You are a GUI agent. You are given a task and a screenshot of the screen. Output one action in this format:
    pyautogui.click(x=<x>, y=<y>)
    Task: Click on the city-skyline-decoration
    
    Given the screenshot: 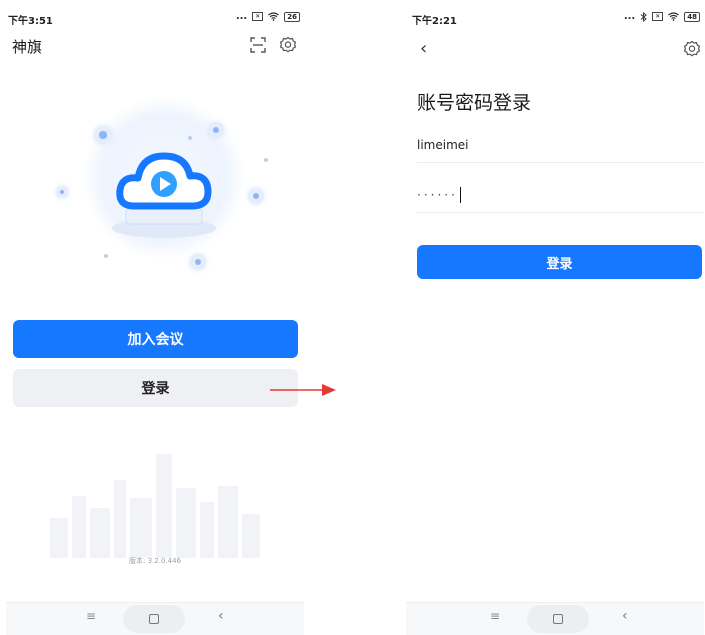 What is the action you would take?
    pyautogui.click(x=155, y=503)
    